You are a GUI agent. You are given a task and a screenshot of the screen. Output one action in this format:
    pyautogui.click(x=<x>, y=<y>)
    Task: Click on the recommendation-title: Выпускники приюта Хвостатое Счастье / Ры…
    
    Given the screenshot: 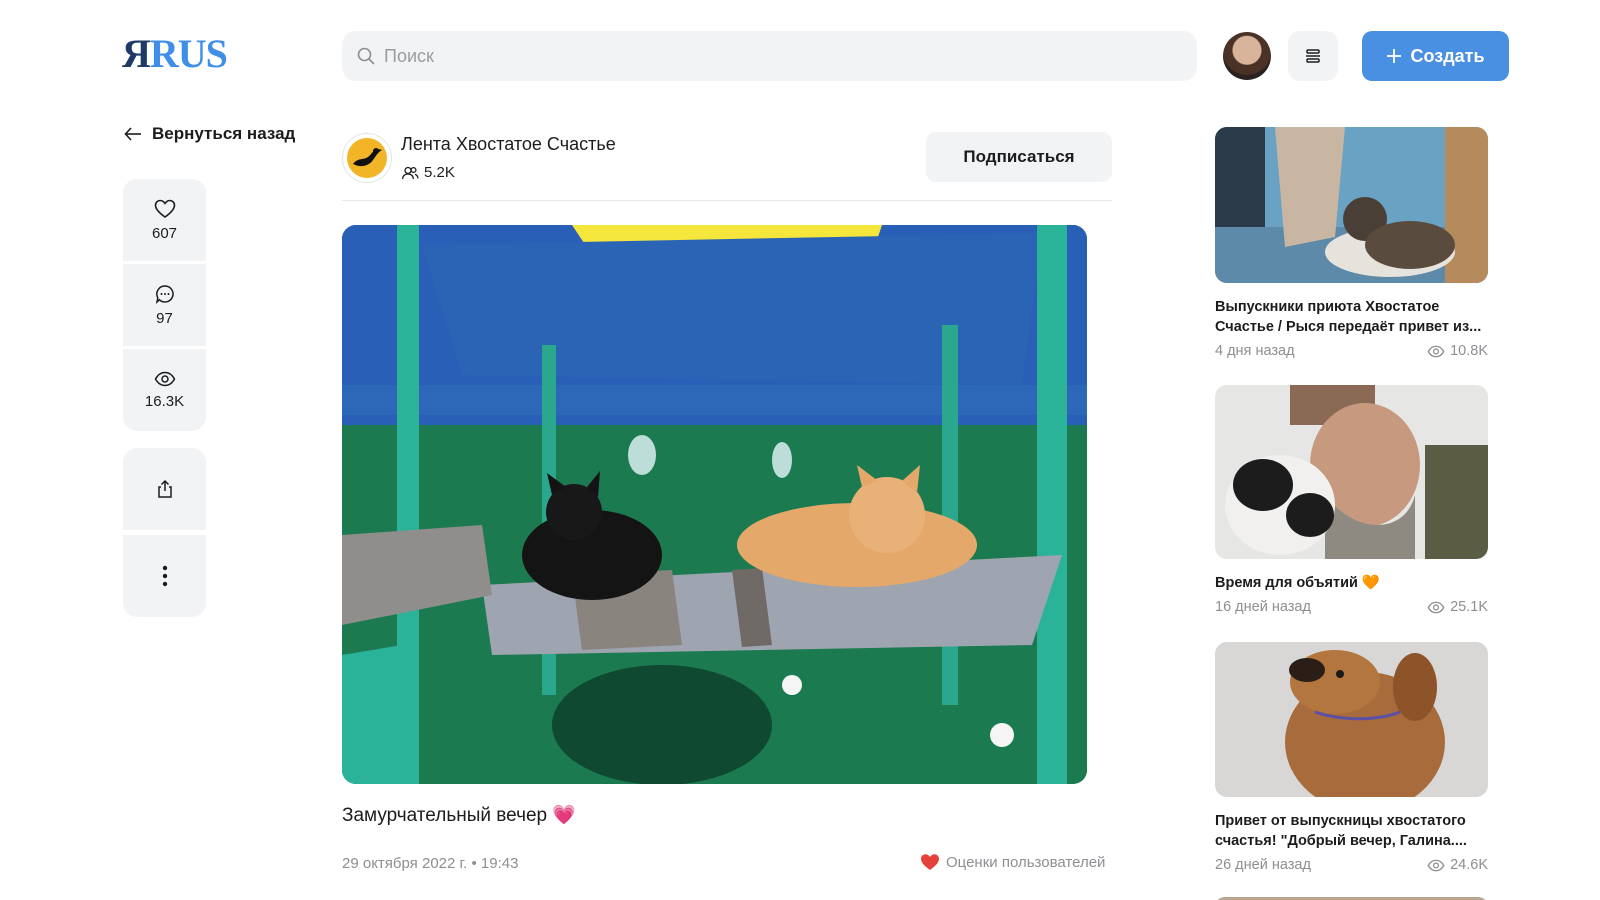 What is the action you would take?
    pyautogui.click(x=1351, y=317)
    